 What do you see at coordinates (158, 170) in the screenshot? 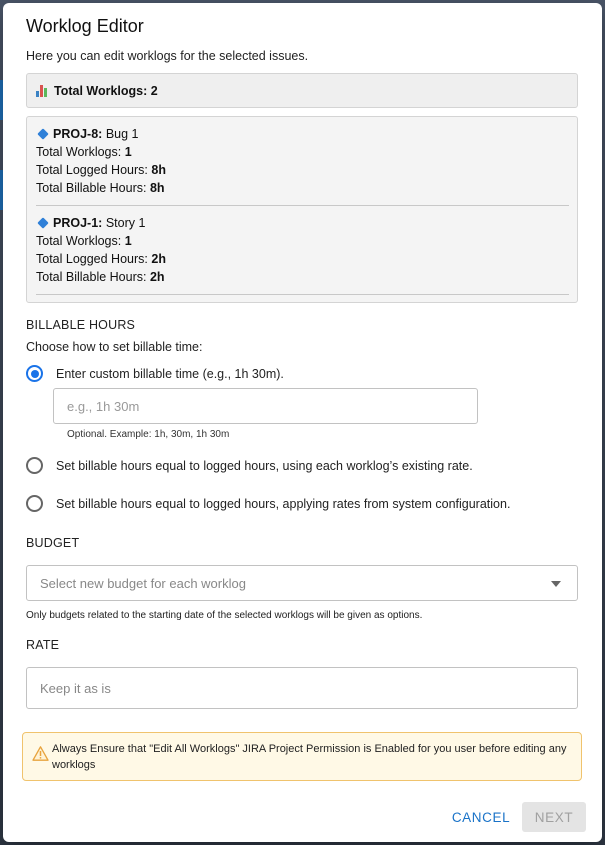
I see `logged-hours-value: 8h` at bounding box center [158, 170].